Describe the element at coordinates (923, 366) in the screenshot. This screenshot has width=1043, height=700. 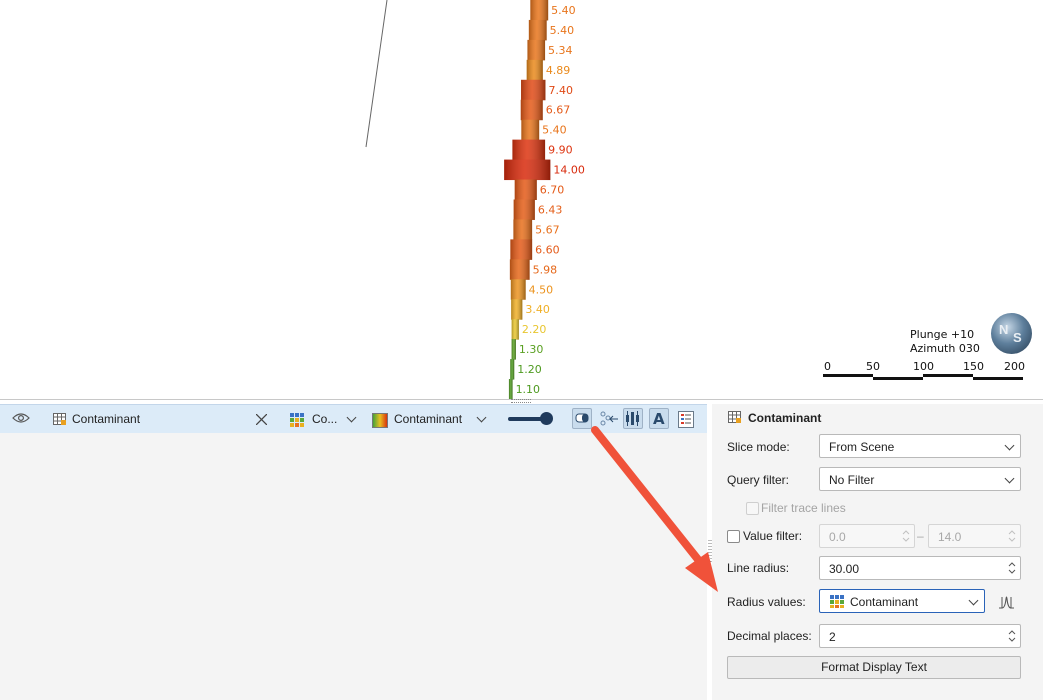
I see `scale-tick-label: 100` at that location.